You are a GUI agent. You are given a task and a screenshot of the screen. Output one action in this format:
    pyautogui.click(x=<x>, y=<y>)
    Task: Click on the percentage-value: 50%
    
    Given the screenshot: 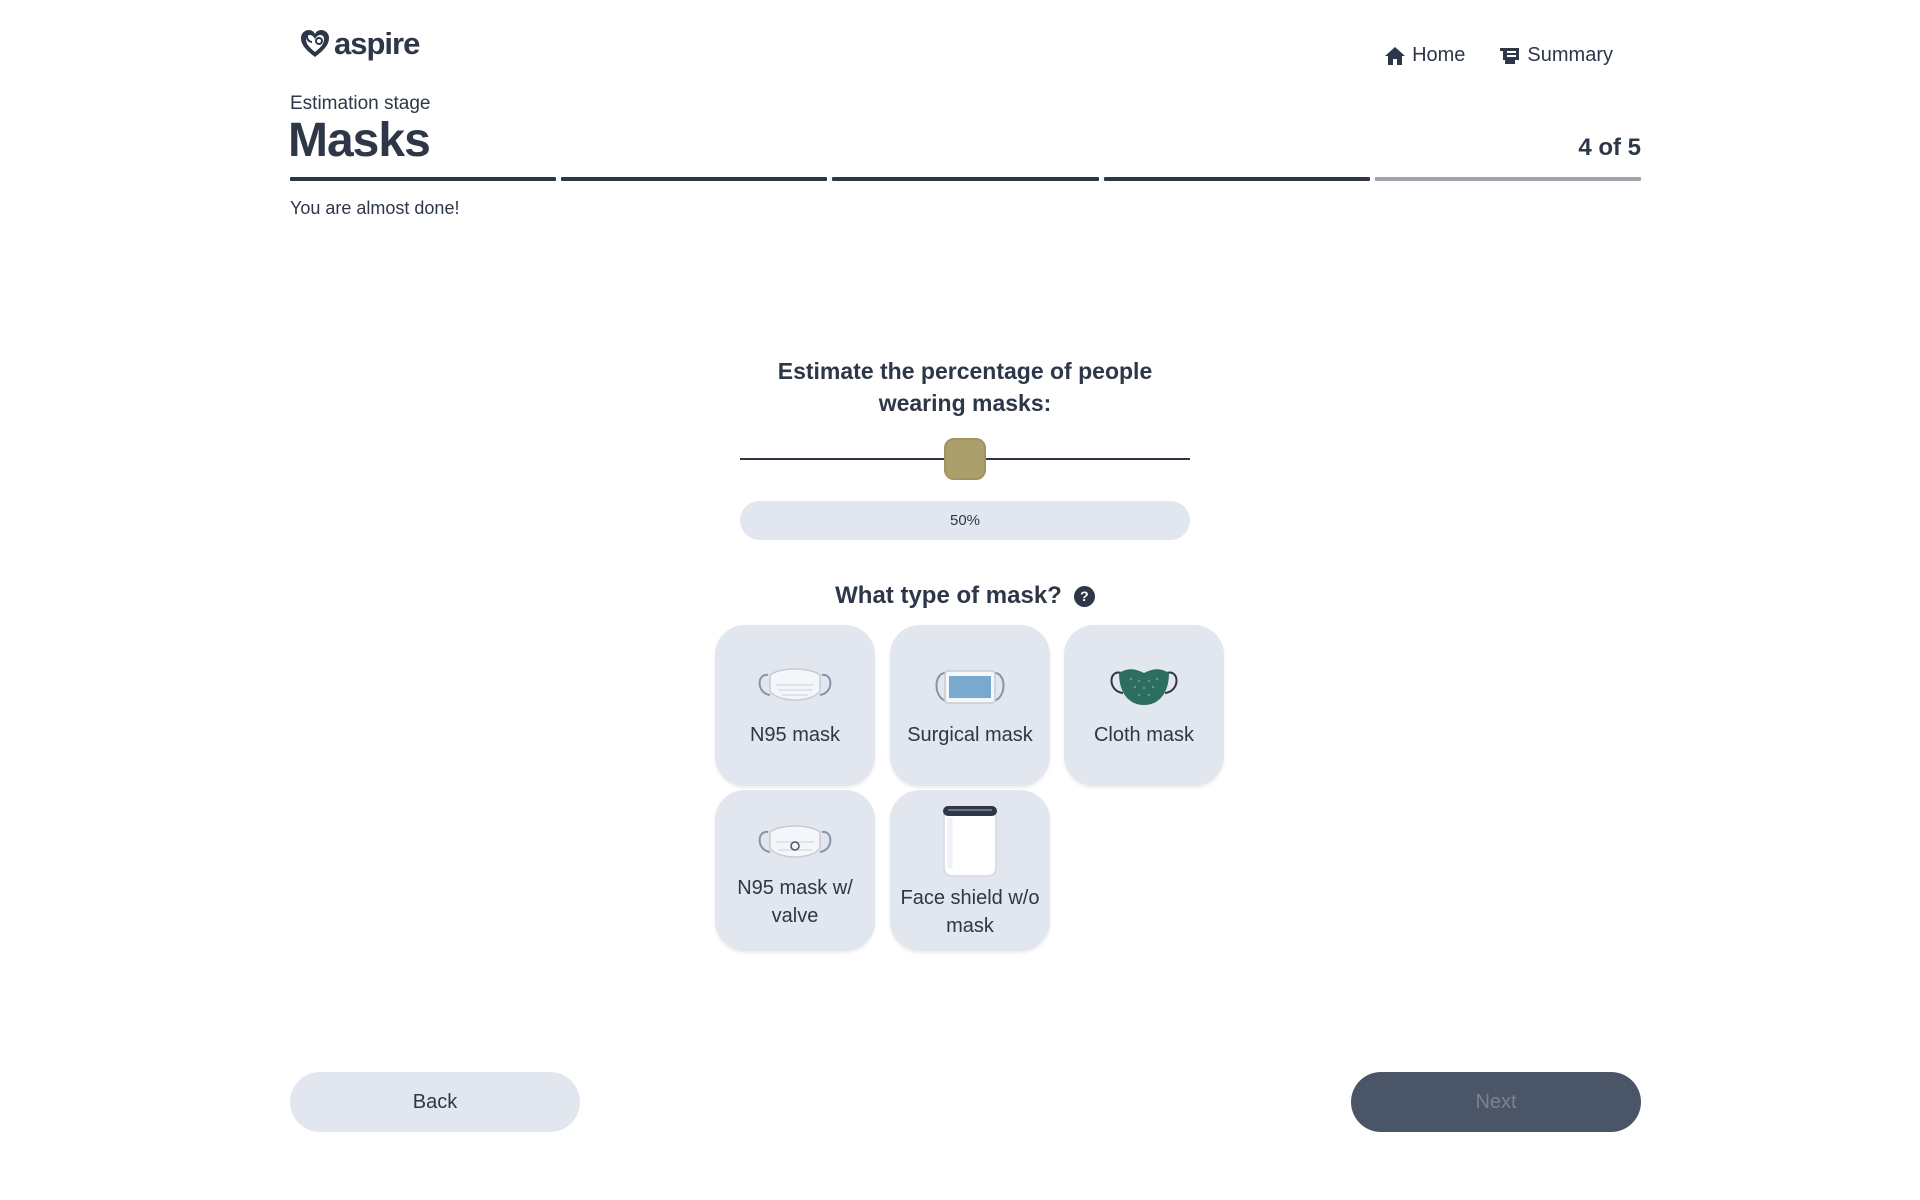 What is the action you would take?
    pyautogui.click(x=965, y=520)
    